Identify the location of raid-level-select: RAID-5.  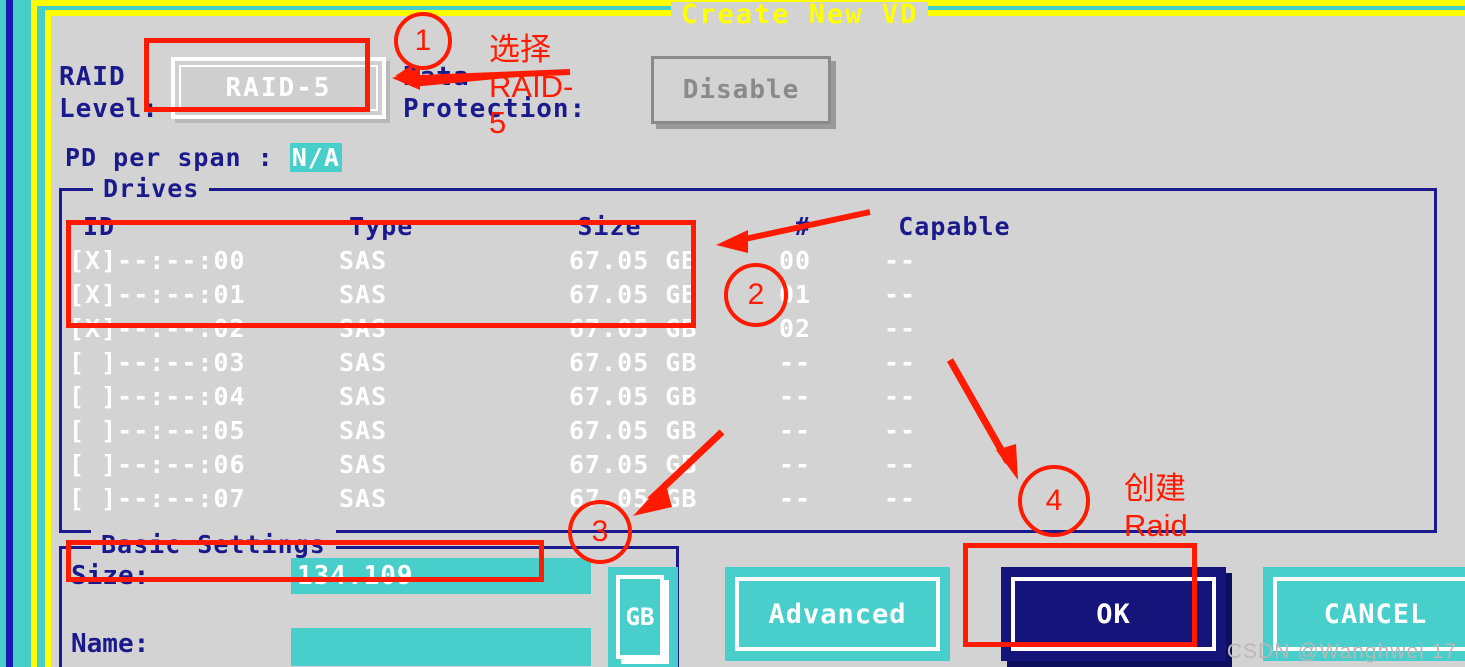
(278, 88).